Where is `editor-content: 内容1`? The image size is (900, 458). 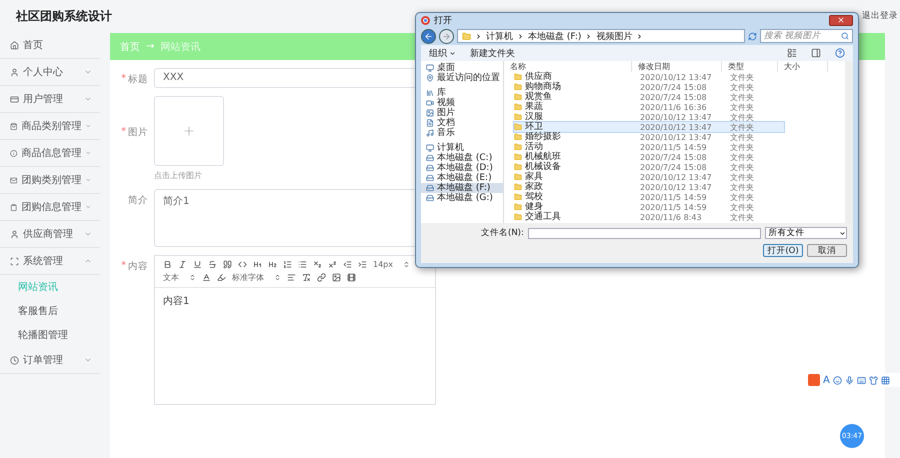 editor-content: 内容1 is located at coordinates (295, 301).